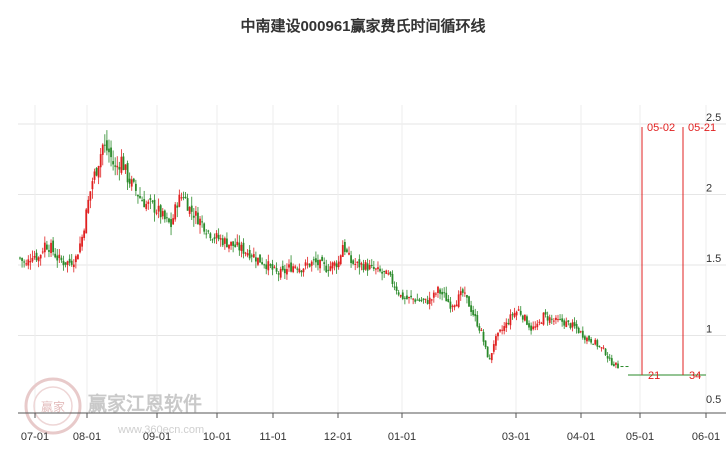 The width and height of the screenshot is (726, 450). I want to click on chart-title: 中南建设000961赢家费氏时间循环线, so click(362, 26).